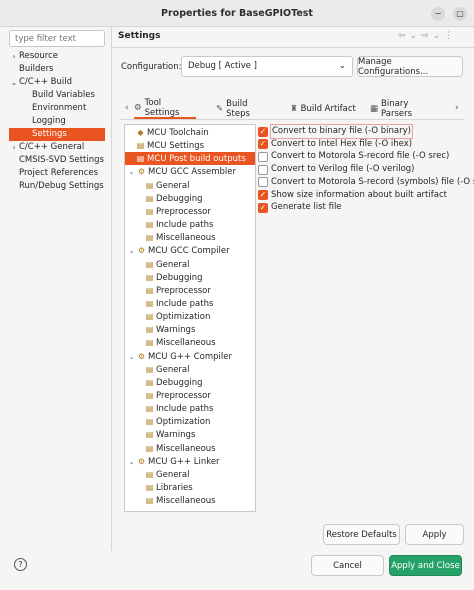 Image resolution: width=474 pixels, height=590 pixels. Describe the element at coordinates (361, 534) in the screenshot. I see `restore-defaults-button: Restore Defaults` at that location.